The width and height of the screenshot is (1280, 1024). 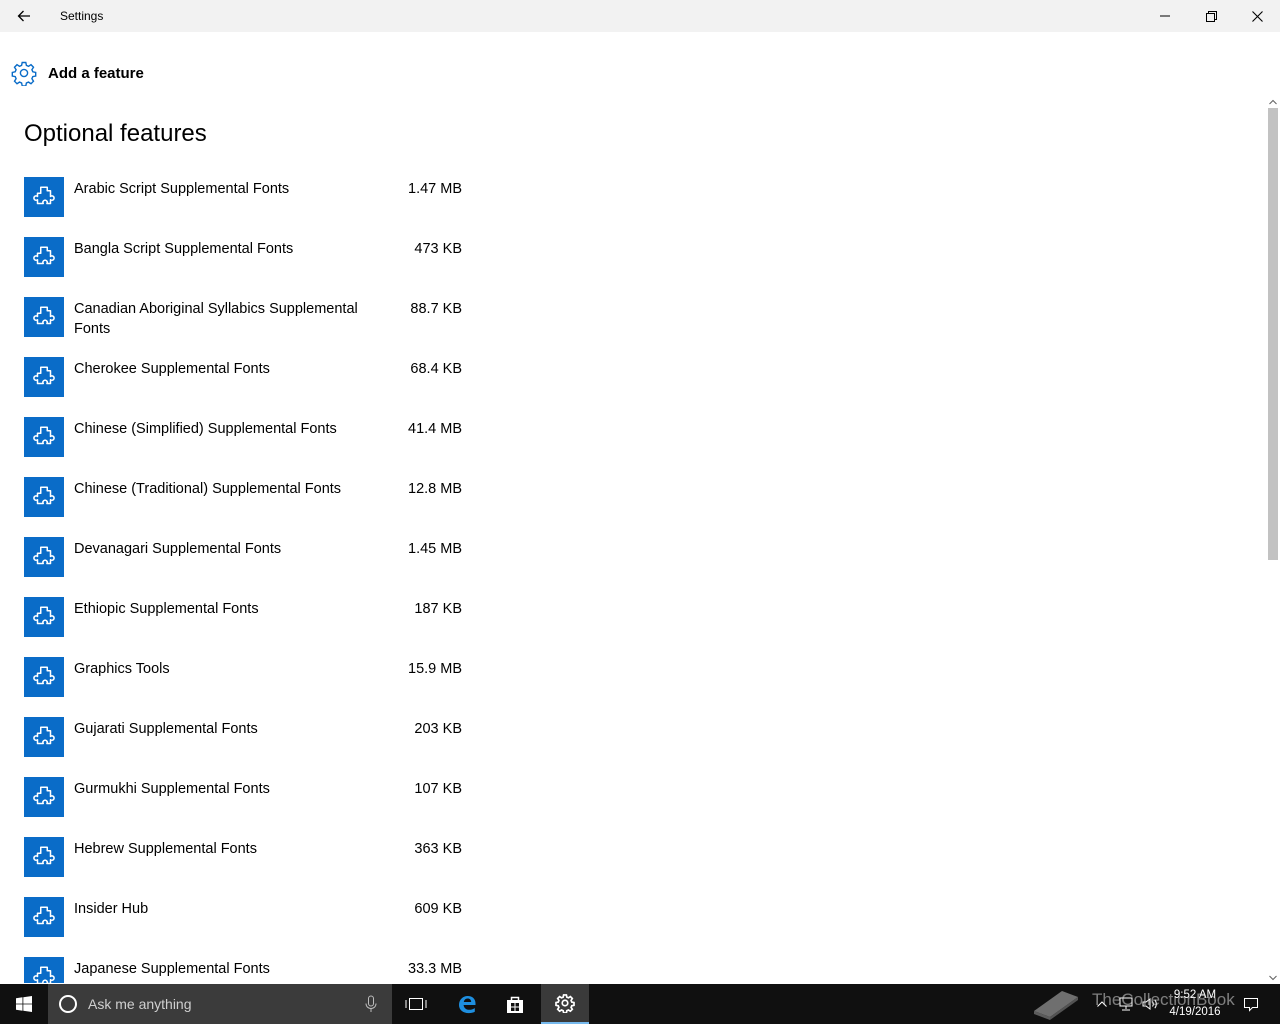 I want to click on feature-size: 203 KB, so click(x=438, y=729).